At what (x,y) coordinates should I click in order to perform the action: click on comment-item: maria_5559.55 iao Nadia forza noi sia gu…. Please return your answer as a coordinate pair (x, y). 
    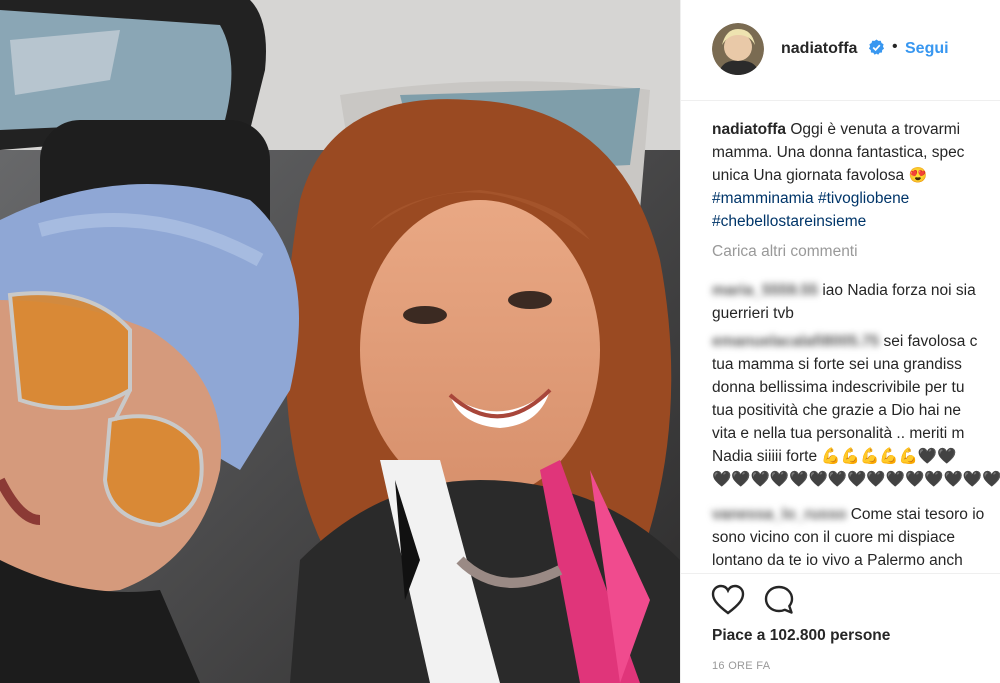
    Looking at the image, I should click on (844, 302).